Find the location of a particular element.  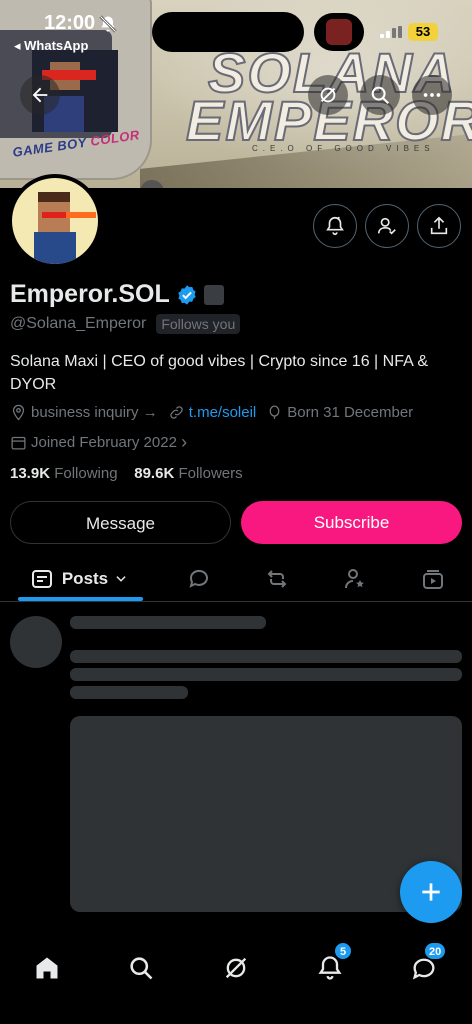

more-button is located at coordinates (432, 95).